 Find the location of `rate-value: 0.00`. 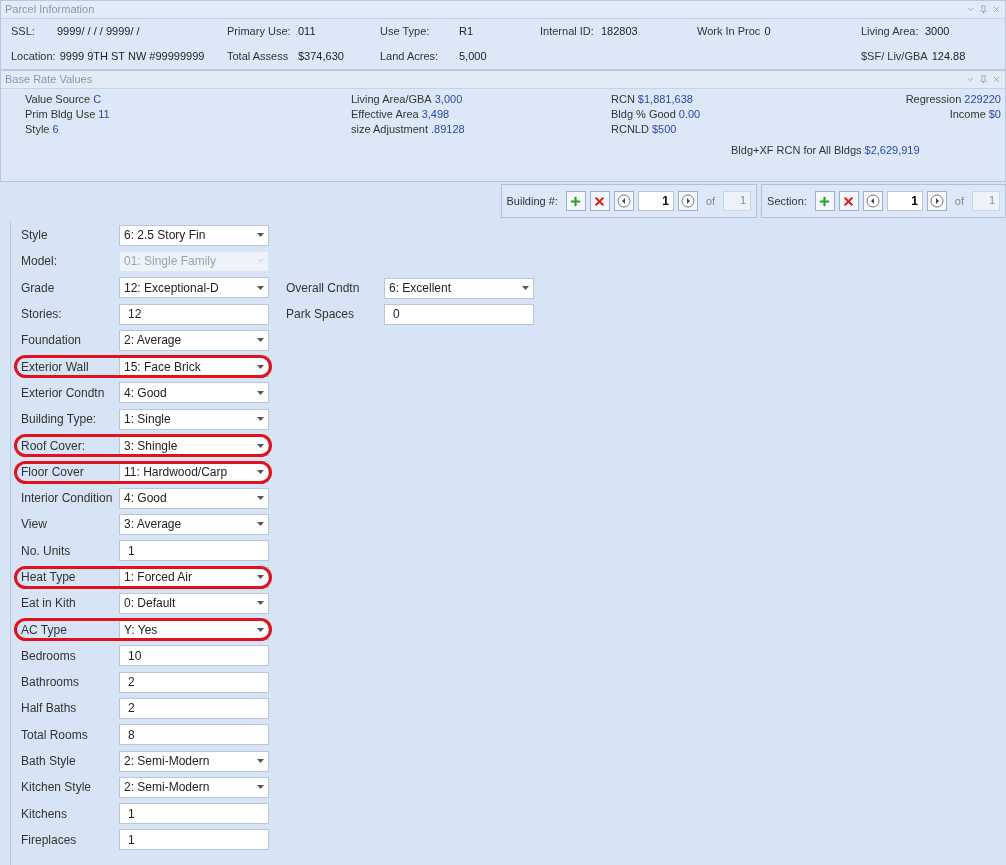

rate-value: 0.00 is located at coordinates (689, 114).